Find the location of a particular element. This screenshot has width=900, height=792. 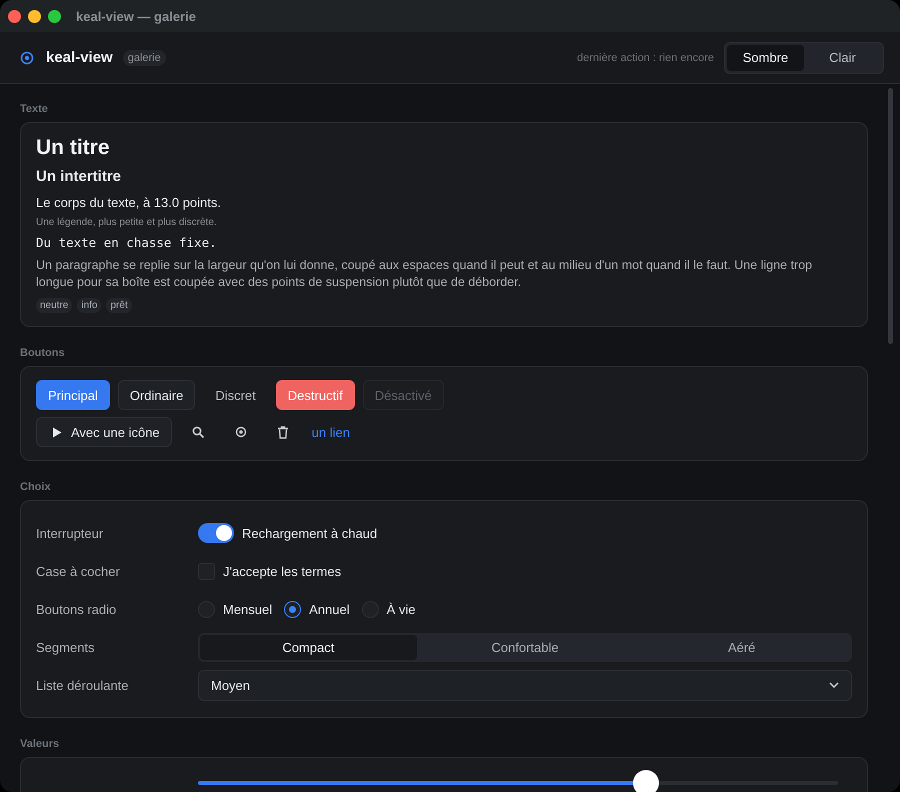

search-icon is located at coordinates (199, 432).